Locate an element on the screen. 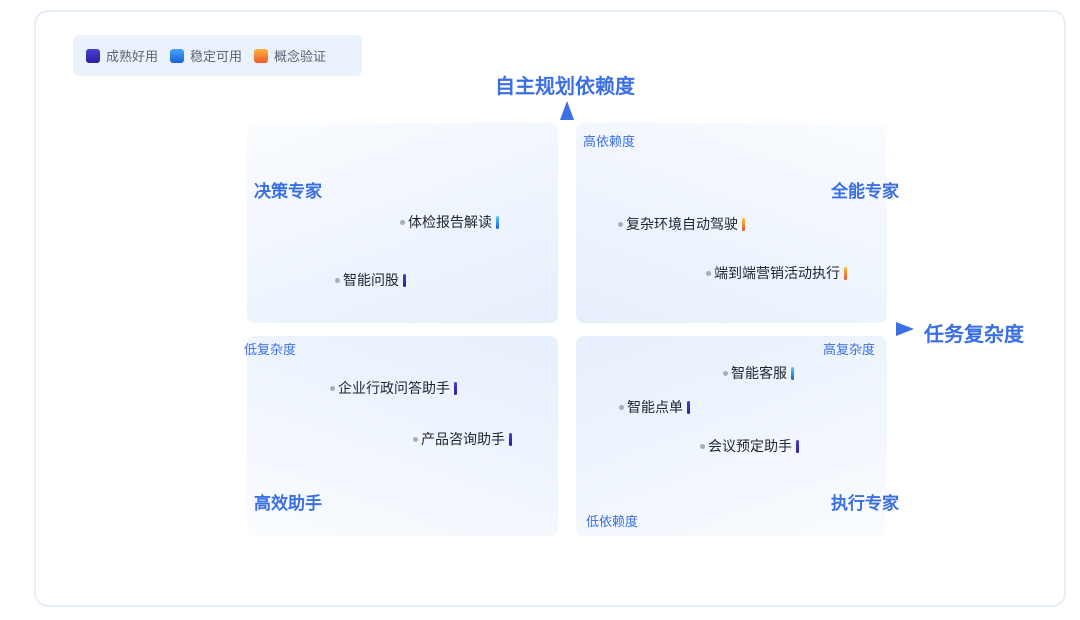  scenario-item: 智能点单 is located at coordinates (654, 407).